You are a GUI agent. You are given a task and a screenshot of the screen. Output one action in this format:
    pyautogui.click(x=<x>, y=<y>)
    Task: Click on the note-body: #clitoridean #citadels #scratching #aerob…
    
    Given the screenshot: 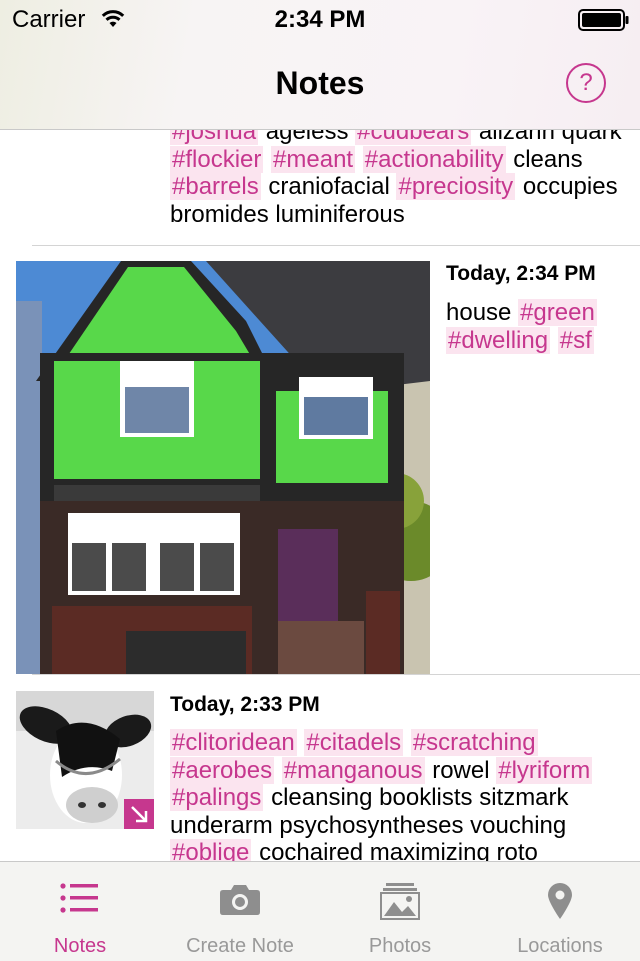 What is the action you would take?
    pyautogui.click(x=400, y=795)
    